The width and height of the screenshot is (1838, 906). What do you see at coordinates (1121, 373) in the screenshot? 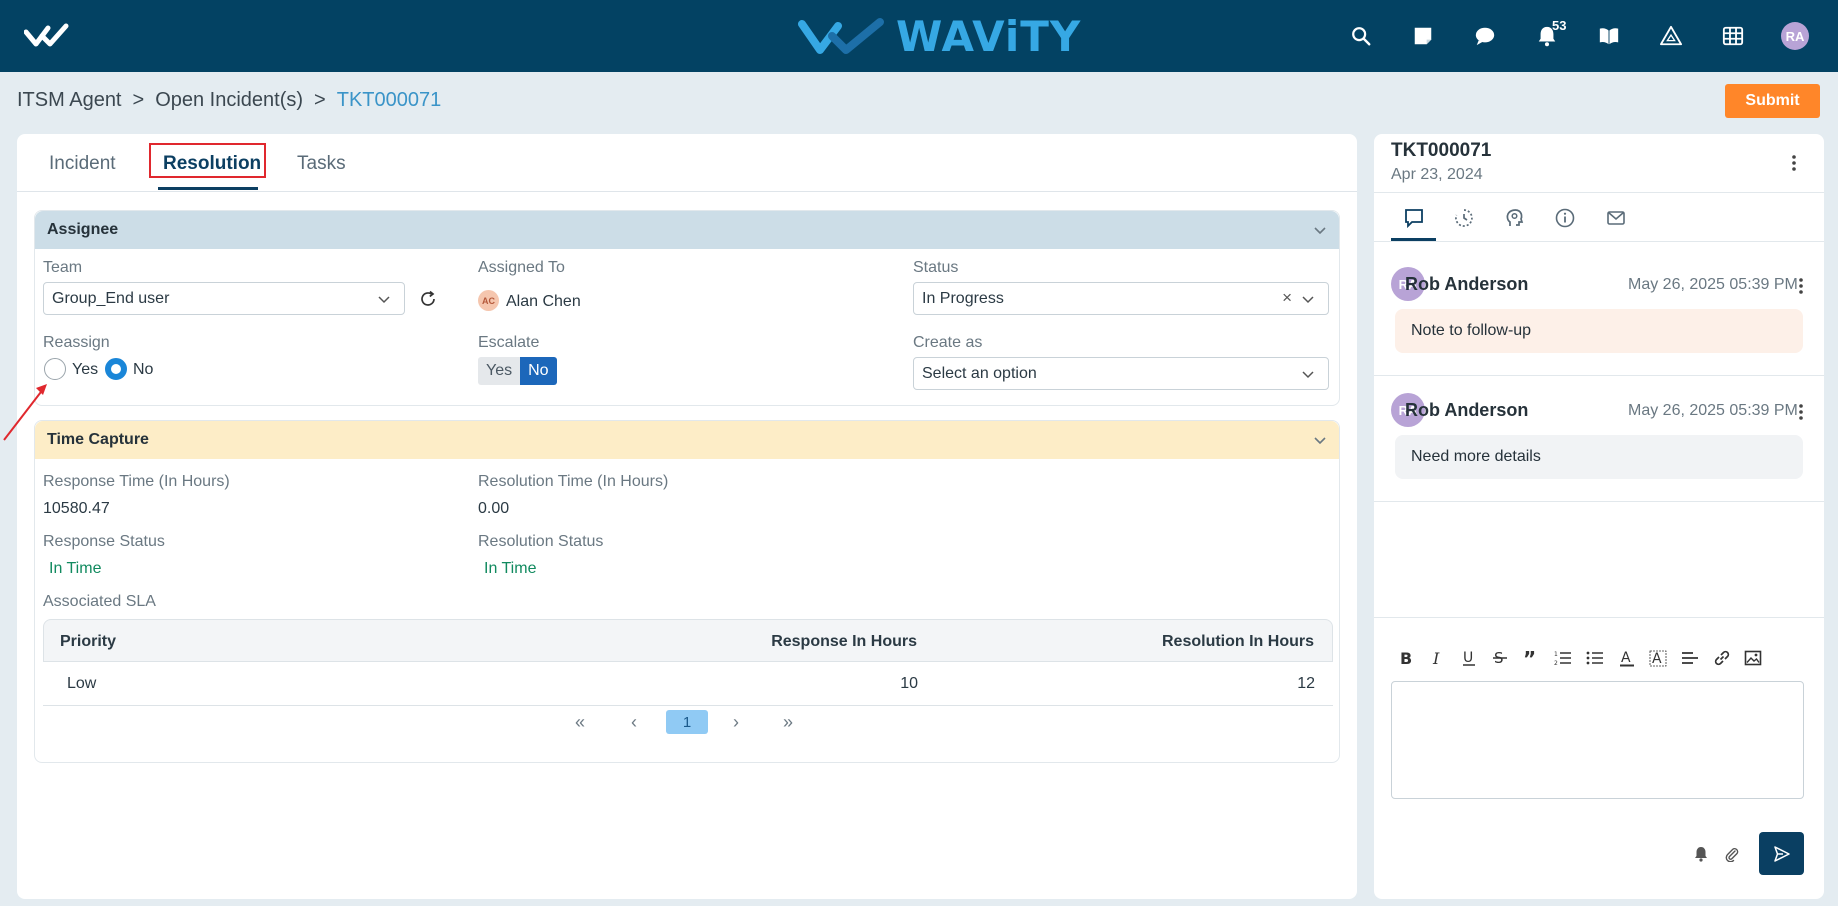
I see `create-as-select: Select an option` at bounding box center [1121, 373].